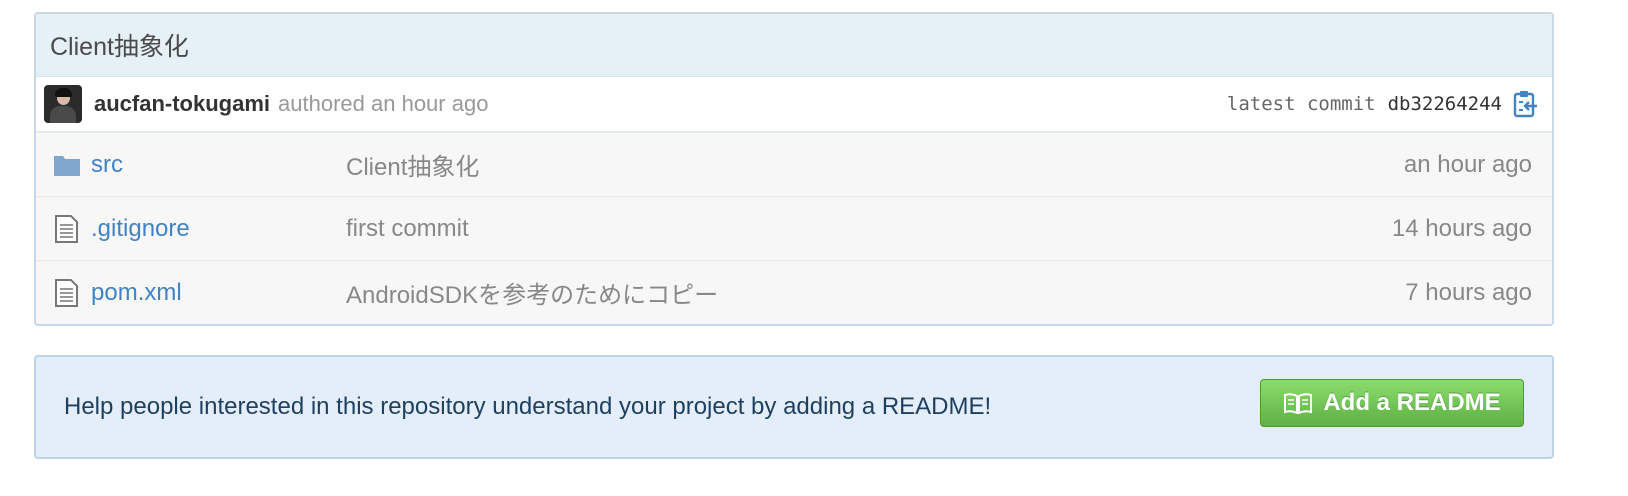  What do you see at coordinates (107, 165) in the screenshot?
I see `file-name-link: src` at bounding box center [107, 165].